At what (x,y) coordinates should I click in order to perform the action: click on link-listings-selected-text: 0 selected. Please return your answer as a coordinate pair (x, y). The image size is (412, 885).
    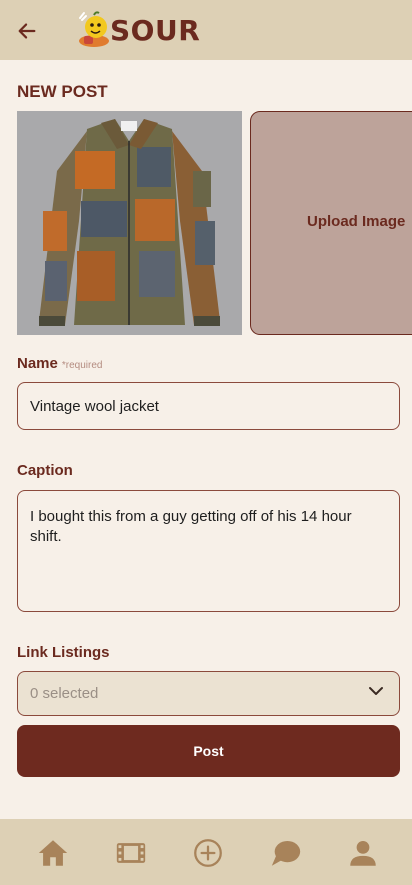
    Looking at the image, I should click on (64, 693).